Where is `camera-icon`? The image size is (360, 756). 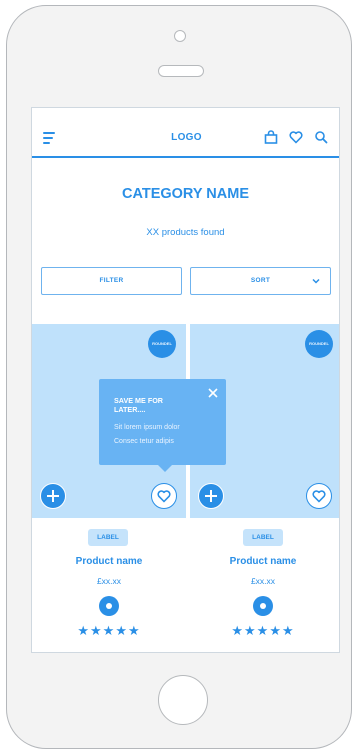
camera-icon is located at coordinates (180, 36).